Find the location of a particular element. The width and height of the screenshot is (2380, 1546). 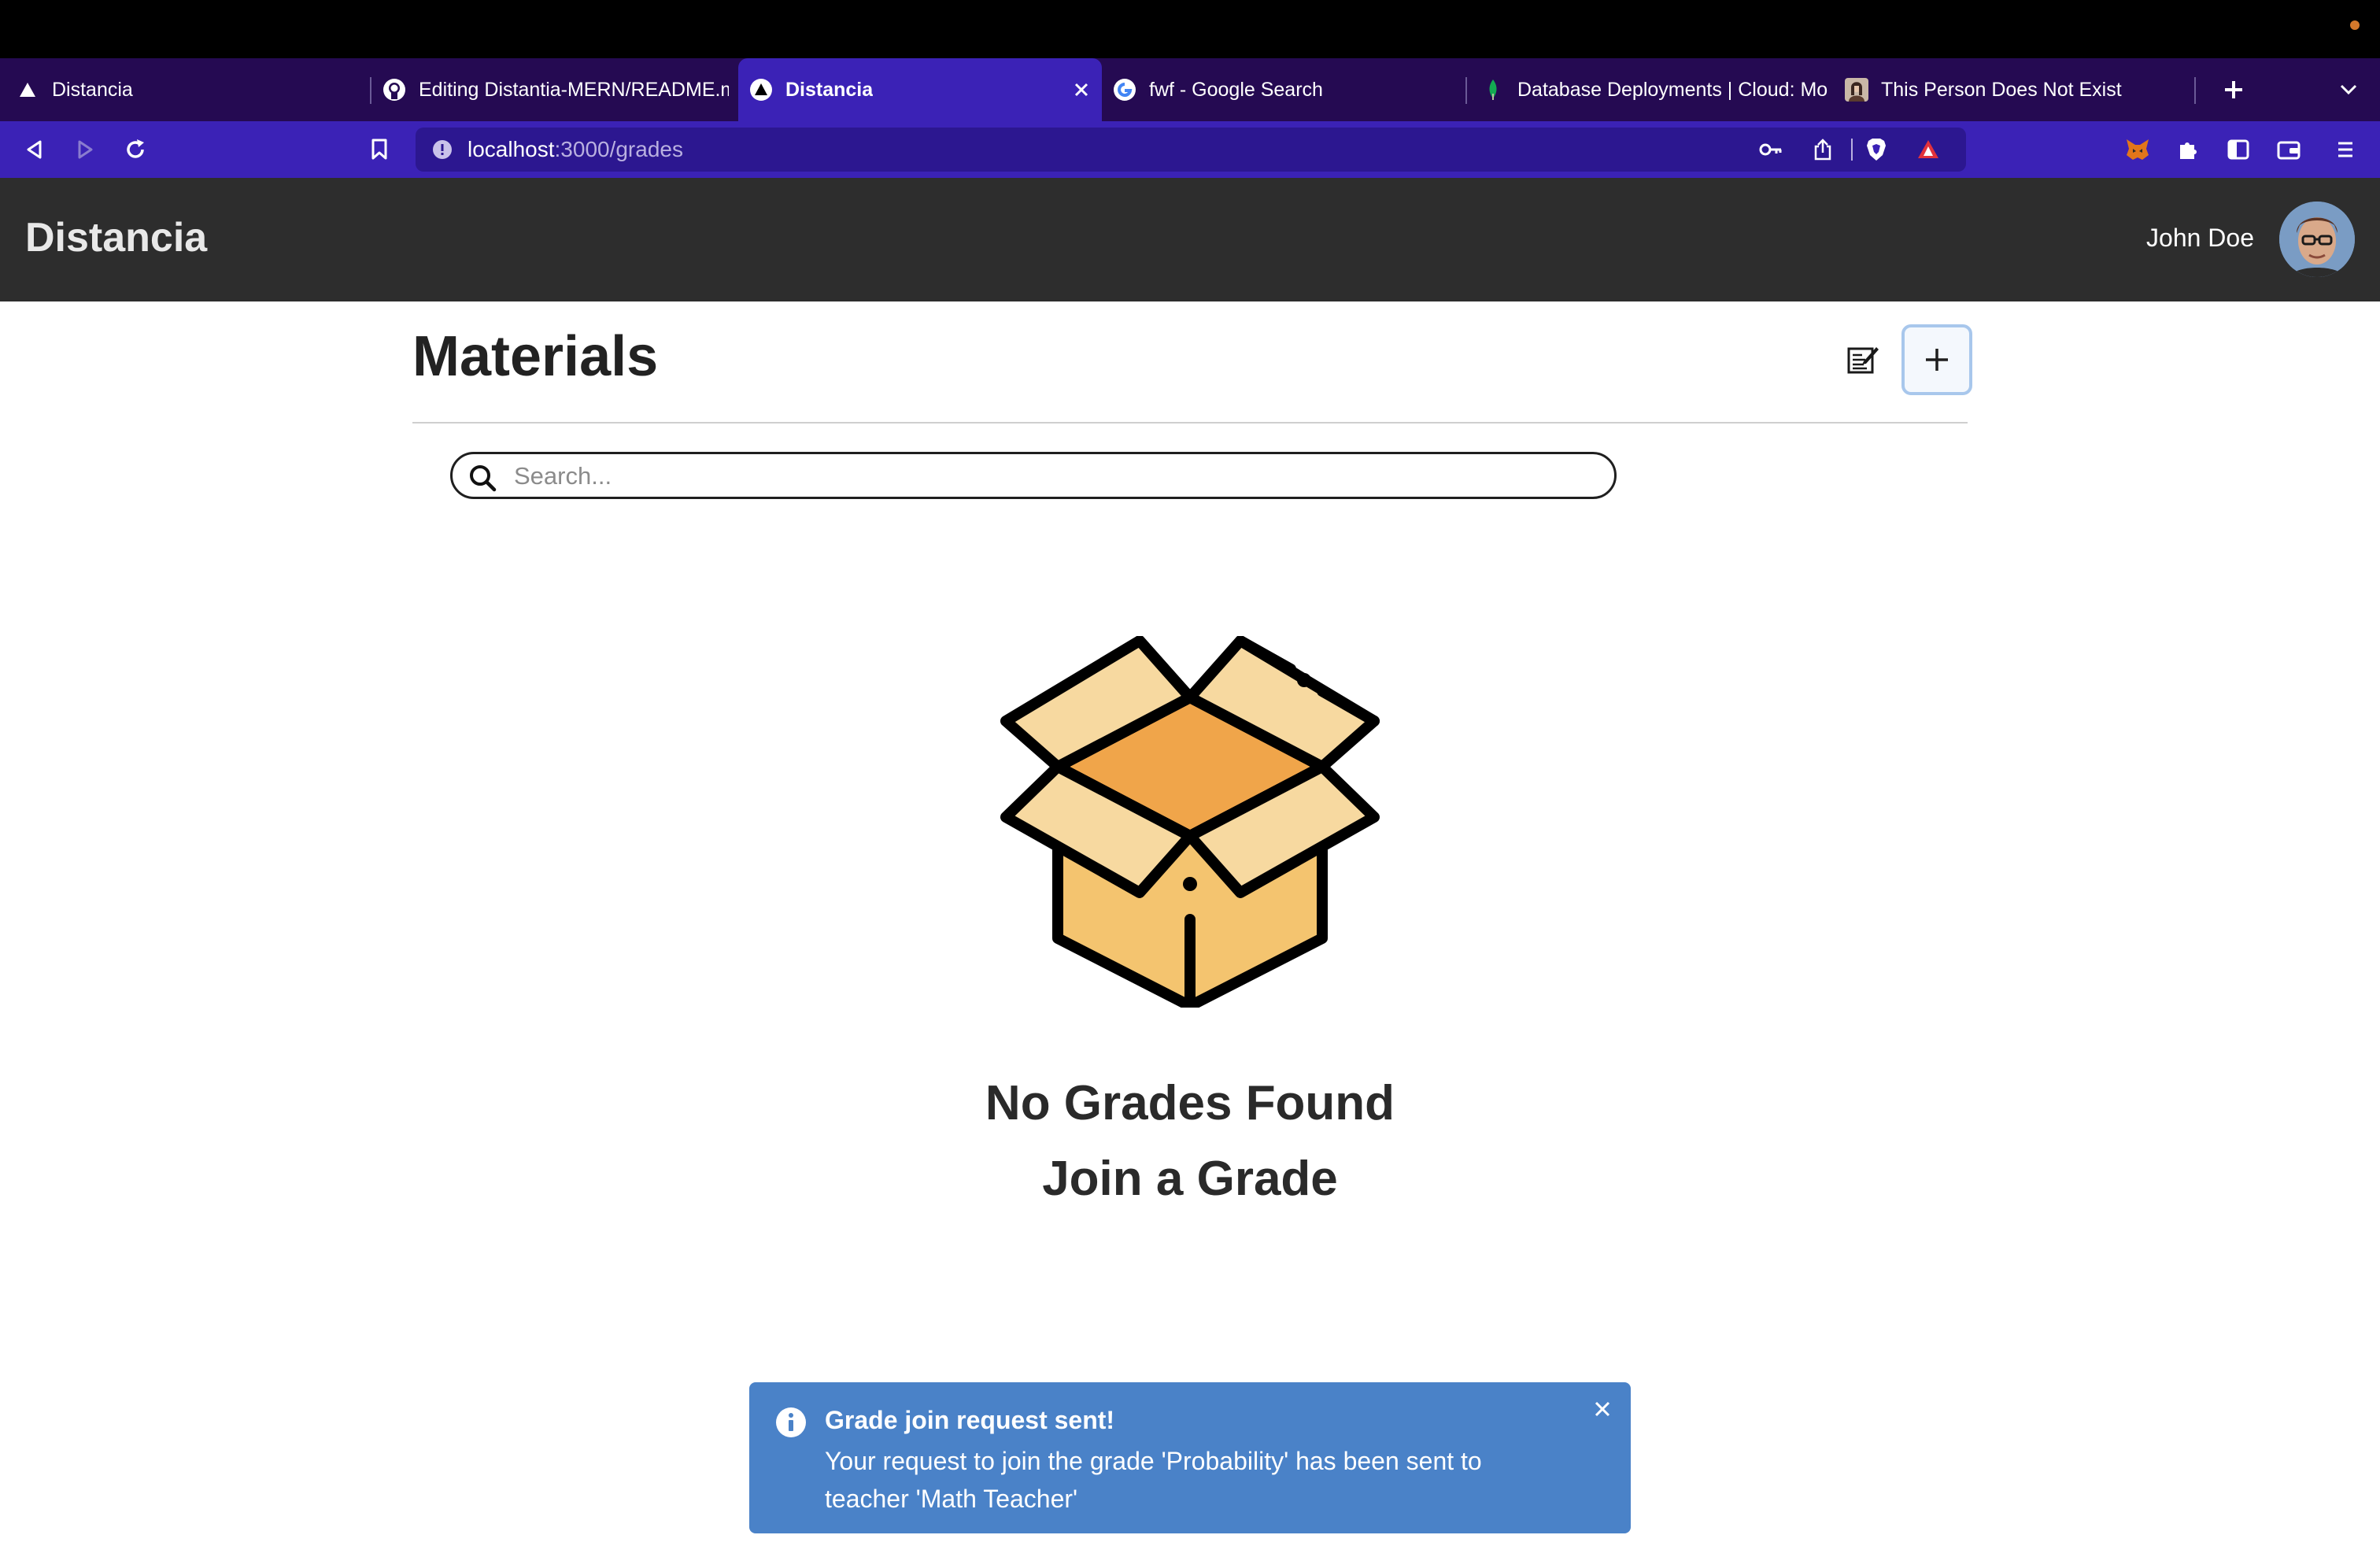

browser-tab: This Person Does Not Exist is located at coordinates (2018, 89).